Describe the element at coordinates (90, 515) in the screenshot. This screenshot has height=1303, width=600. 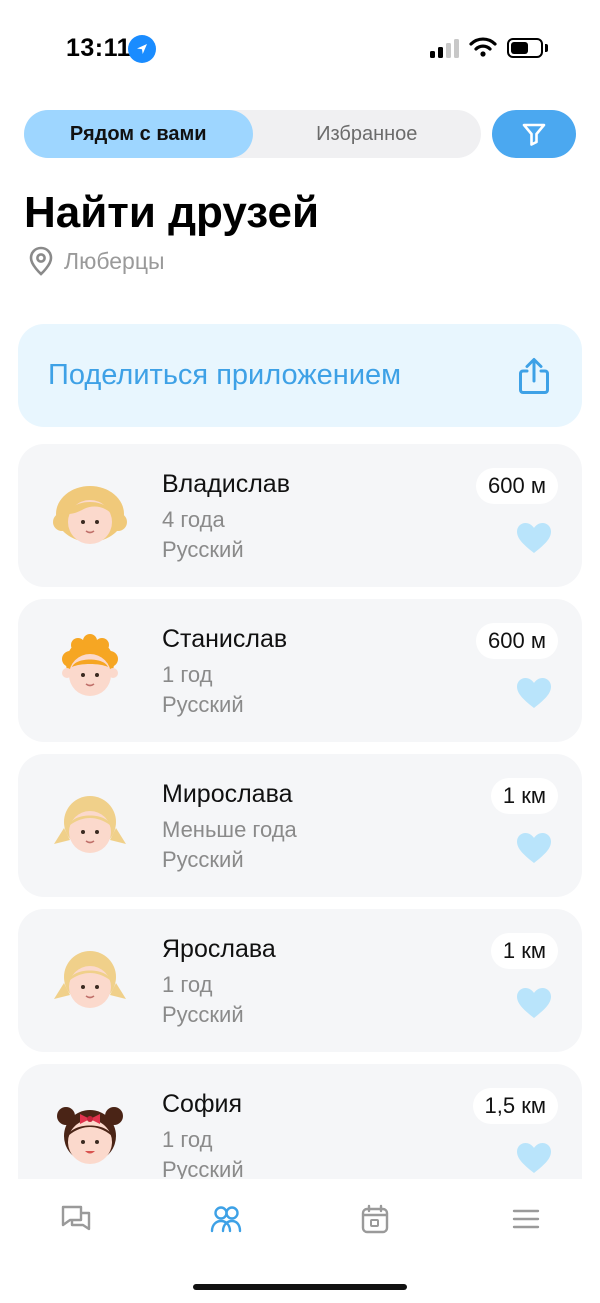
I see `blonde-curly-child-avatar` at that location.